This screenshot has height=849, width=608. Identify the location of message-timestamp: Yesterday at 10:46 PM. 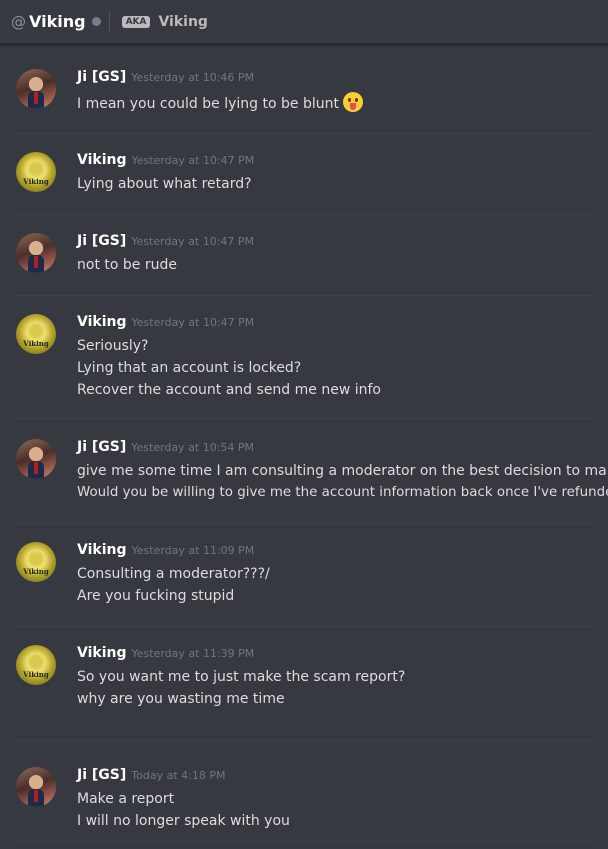
(193, 77).